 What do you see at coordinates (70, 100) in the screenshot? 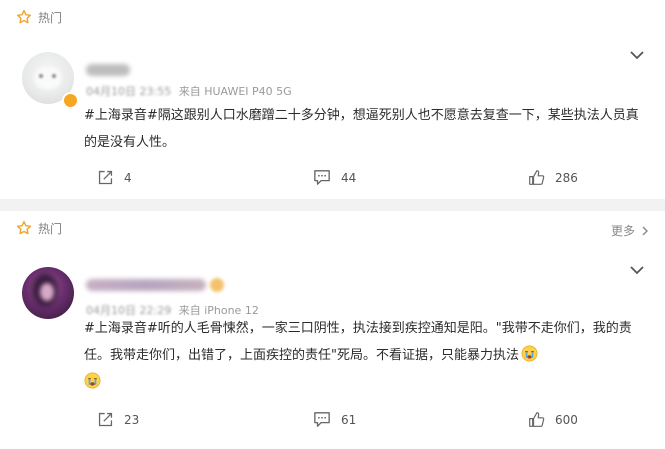
I see `verified-badge-icon` at bounding box center [70, 100].